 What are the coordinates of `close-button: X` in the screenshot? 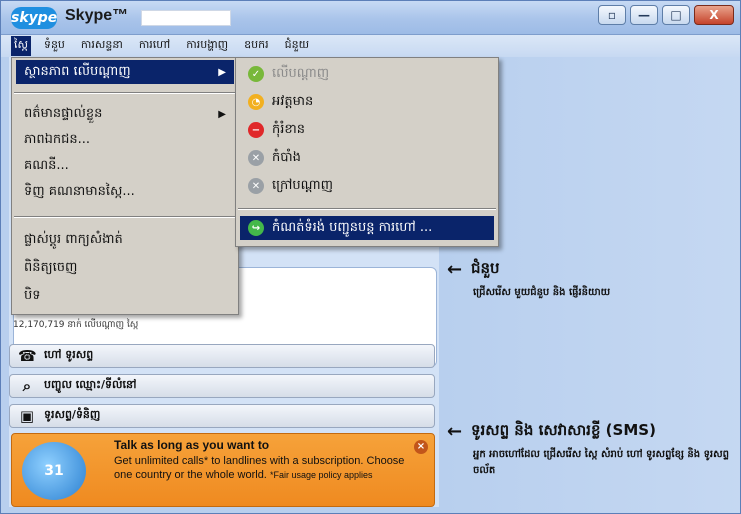 It's located at (714, 15).